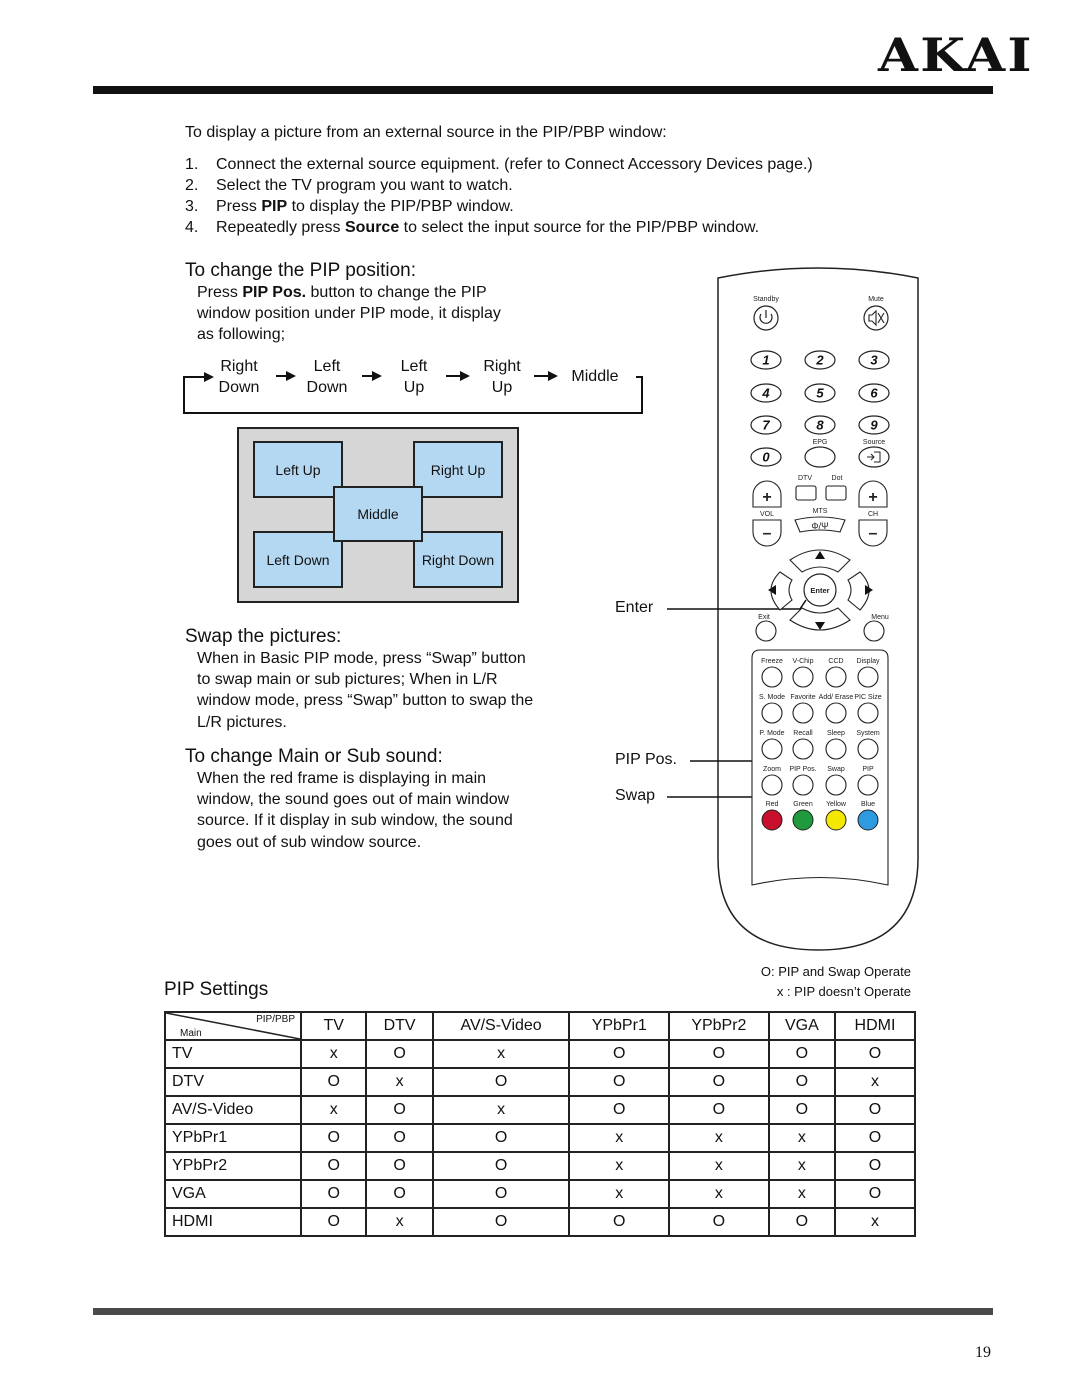  What do you see at coordinates (819, 590) in the screenshot?
I see `enter-label: Enter` at bounding box center [819, 590].